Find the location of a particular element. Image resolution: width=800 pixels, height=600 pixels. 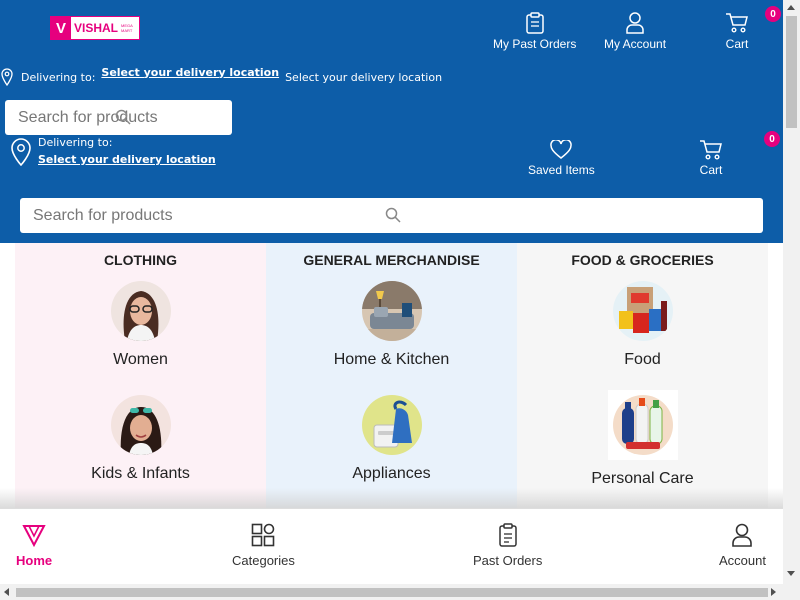

vertical-scrollbar is located at coordinates (791, 292).